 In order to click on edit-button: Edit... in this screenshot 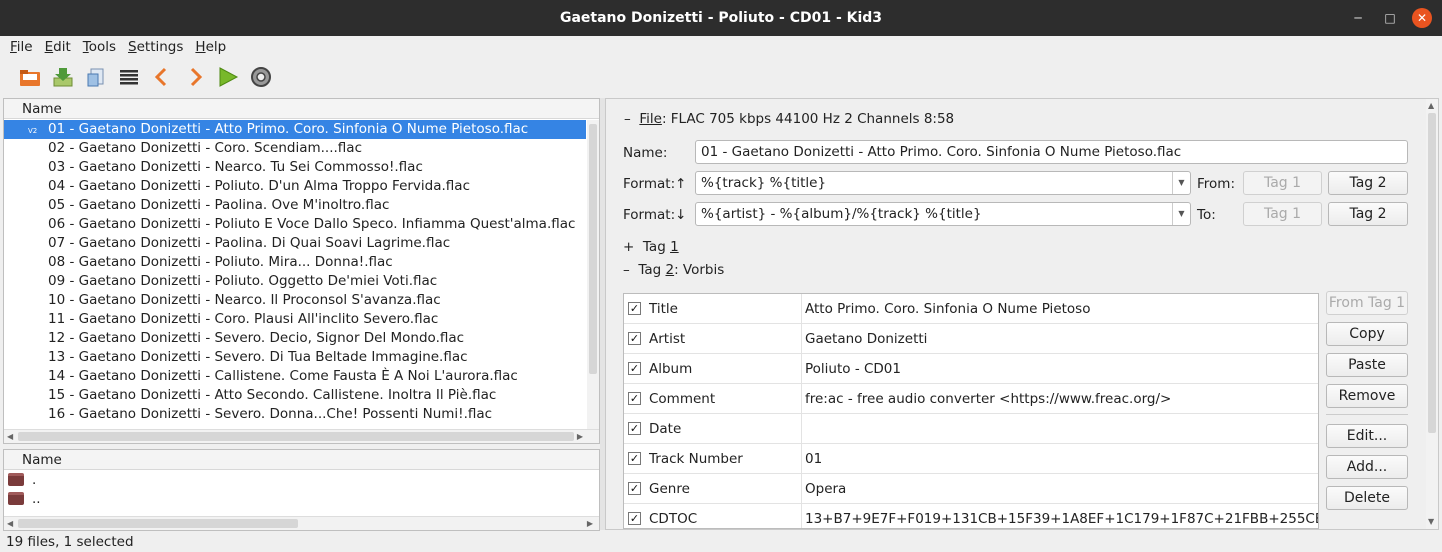, I will do `click(1367, 436)`.